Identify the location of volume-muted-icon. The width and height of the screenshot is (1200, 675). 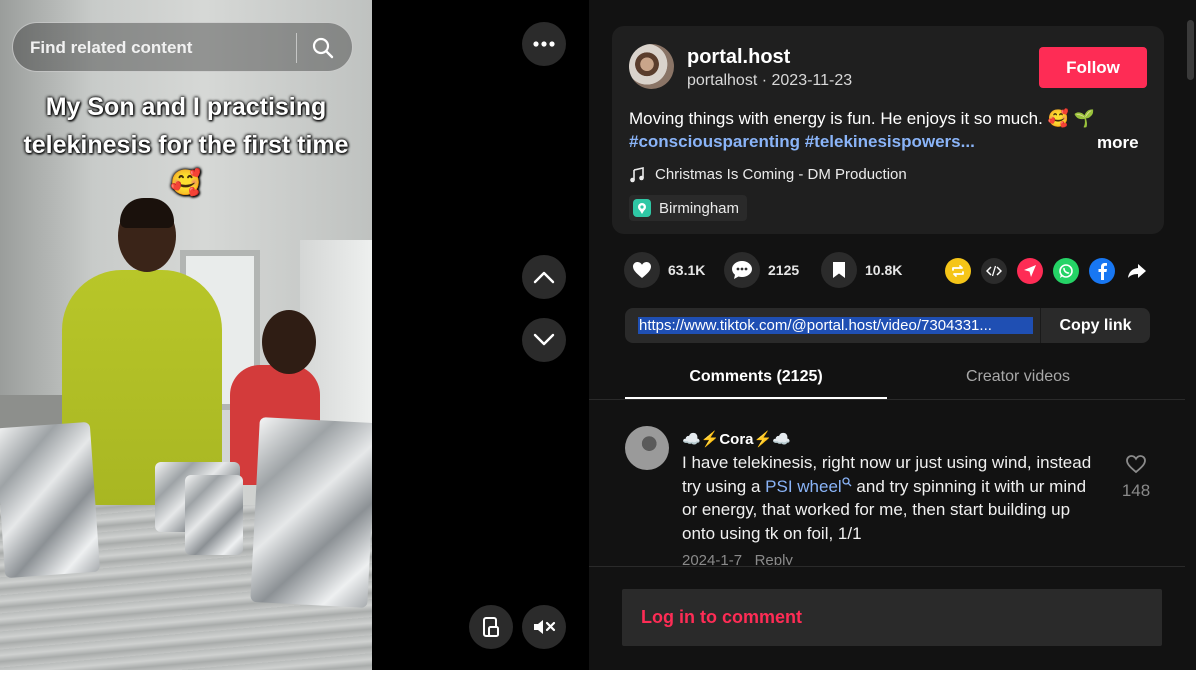
(545, 627).